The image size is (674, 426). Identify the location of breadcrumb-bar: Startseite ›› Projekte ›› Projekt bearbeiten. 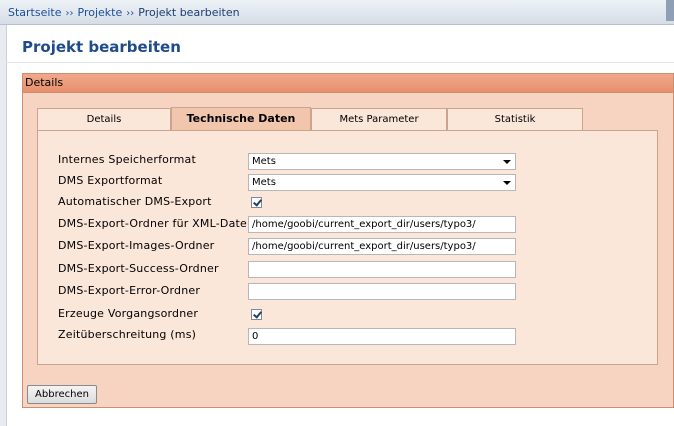
(337, 12).